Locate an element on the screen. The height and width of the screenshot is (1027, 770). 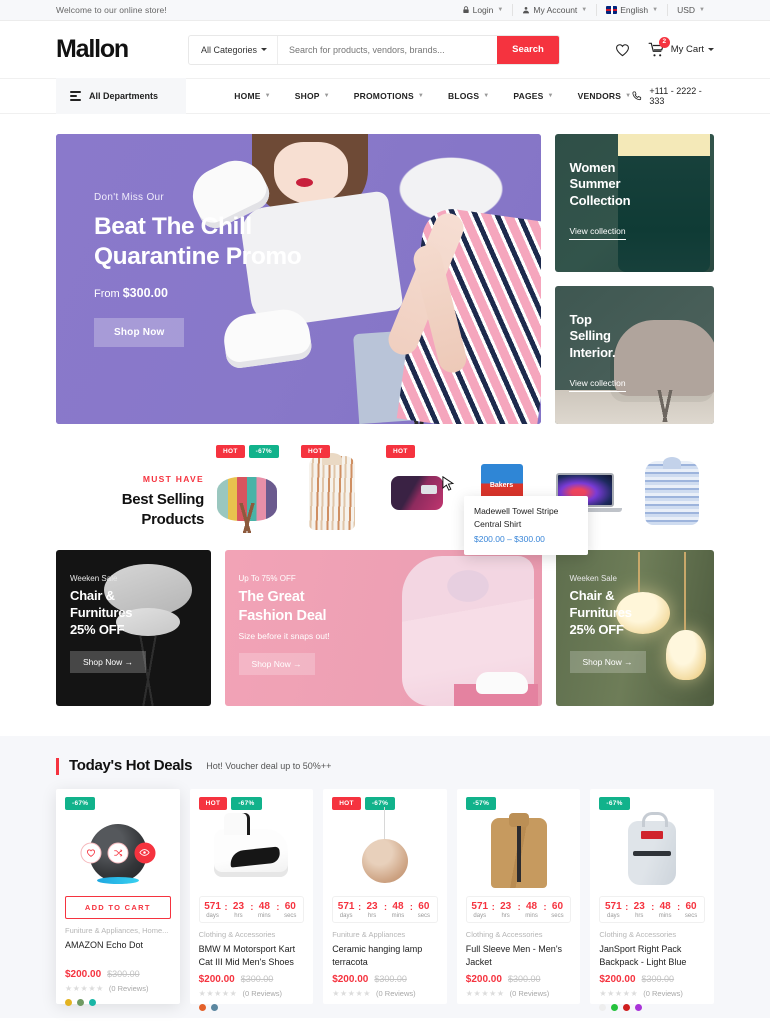
product-prices: $200.00 $300.00 is located at coordinates (519, 979).